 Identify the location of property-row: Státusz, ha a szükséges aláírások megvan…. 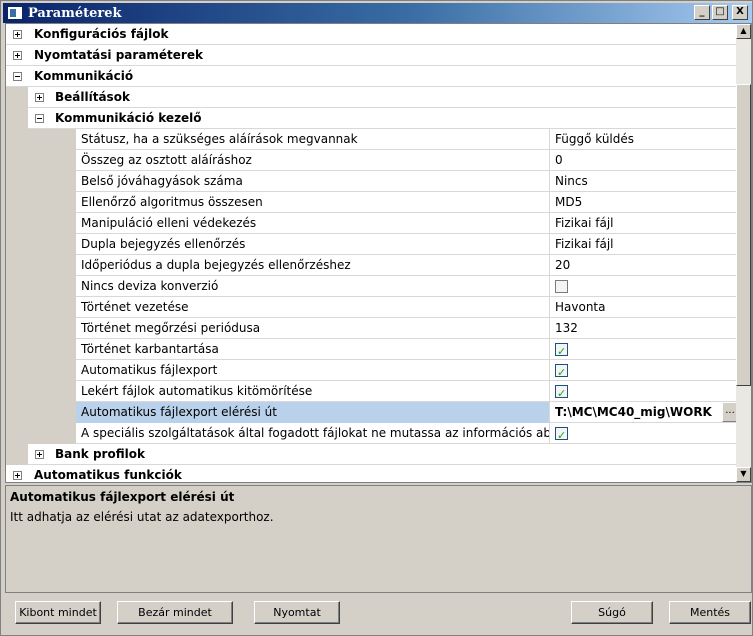
(372, 139).